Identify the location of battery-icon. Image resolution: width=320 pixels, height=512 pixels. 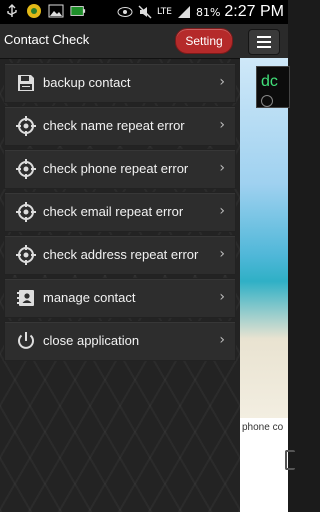
(78, 11).